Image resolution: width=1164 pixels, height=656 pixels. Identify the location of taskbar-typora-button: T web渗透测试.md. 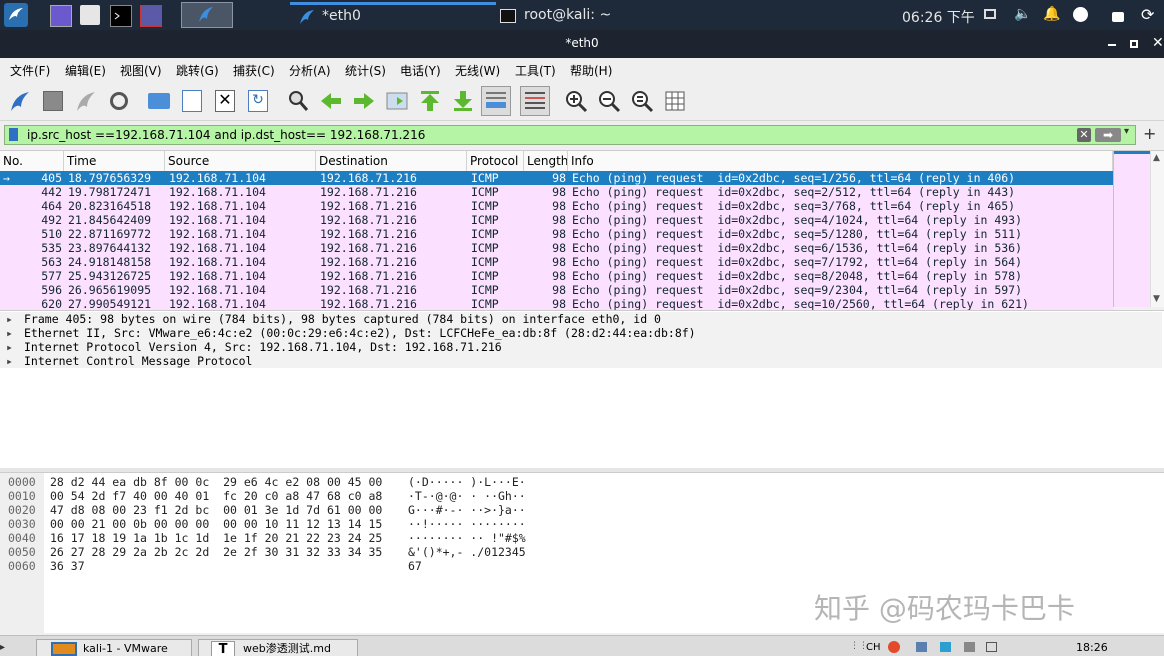
(278, 647).